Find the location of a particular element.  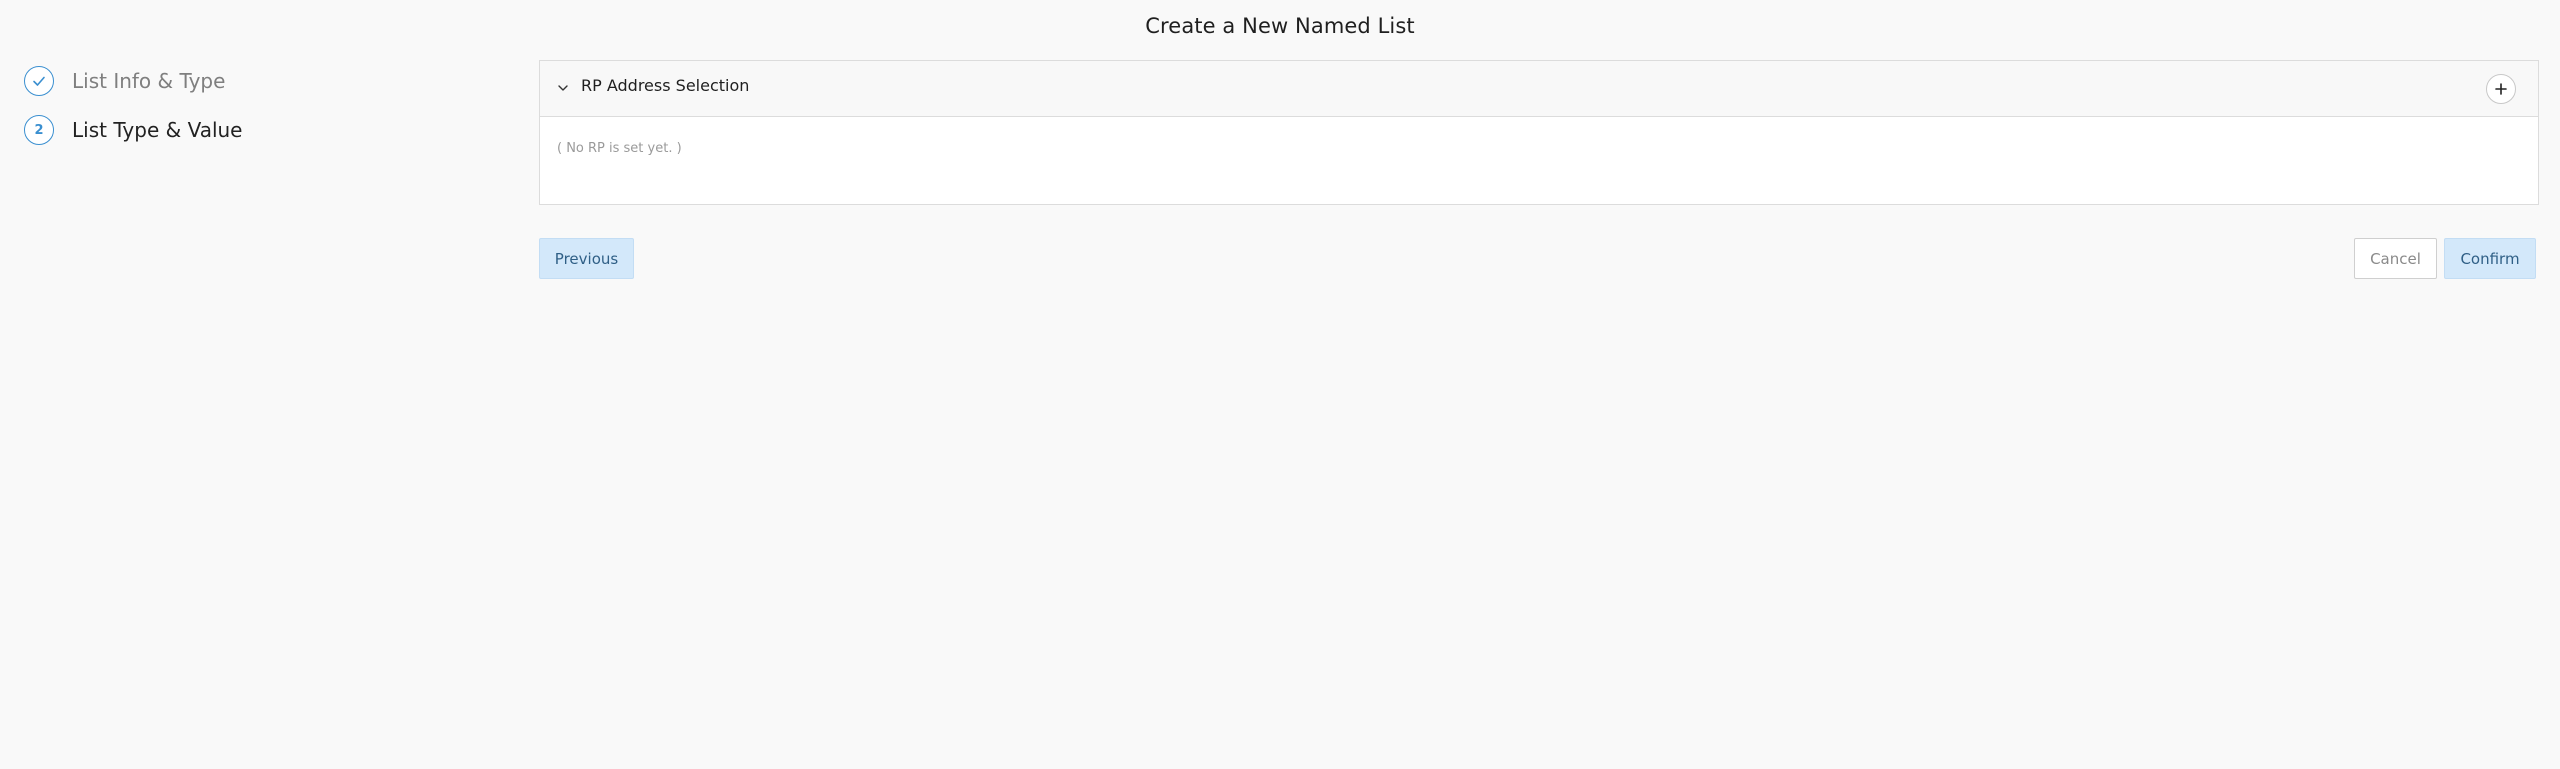

cancel-button: Cancel is located at coordinates (2395, 258).